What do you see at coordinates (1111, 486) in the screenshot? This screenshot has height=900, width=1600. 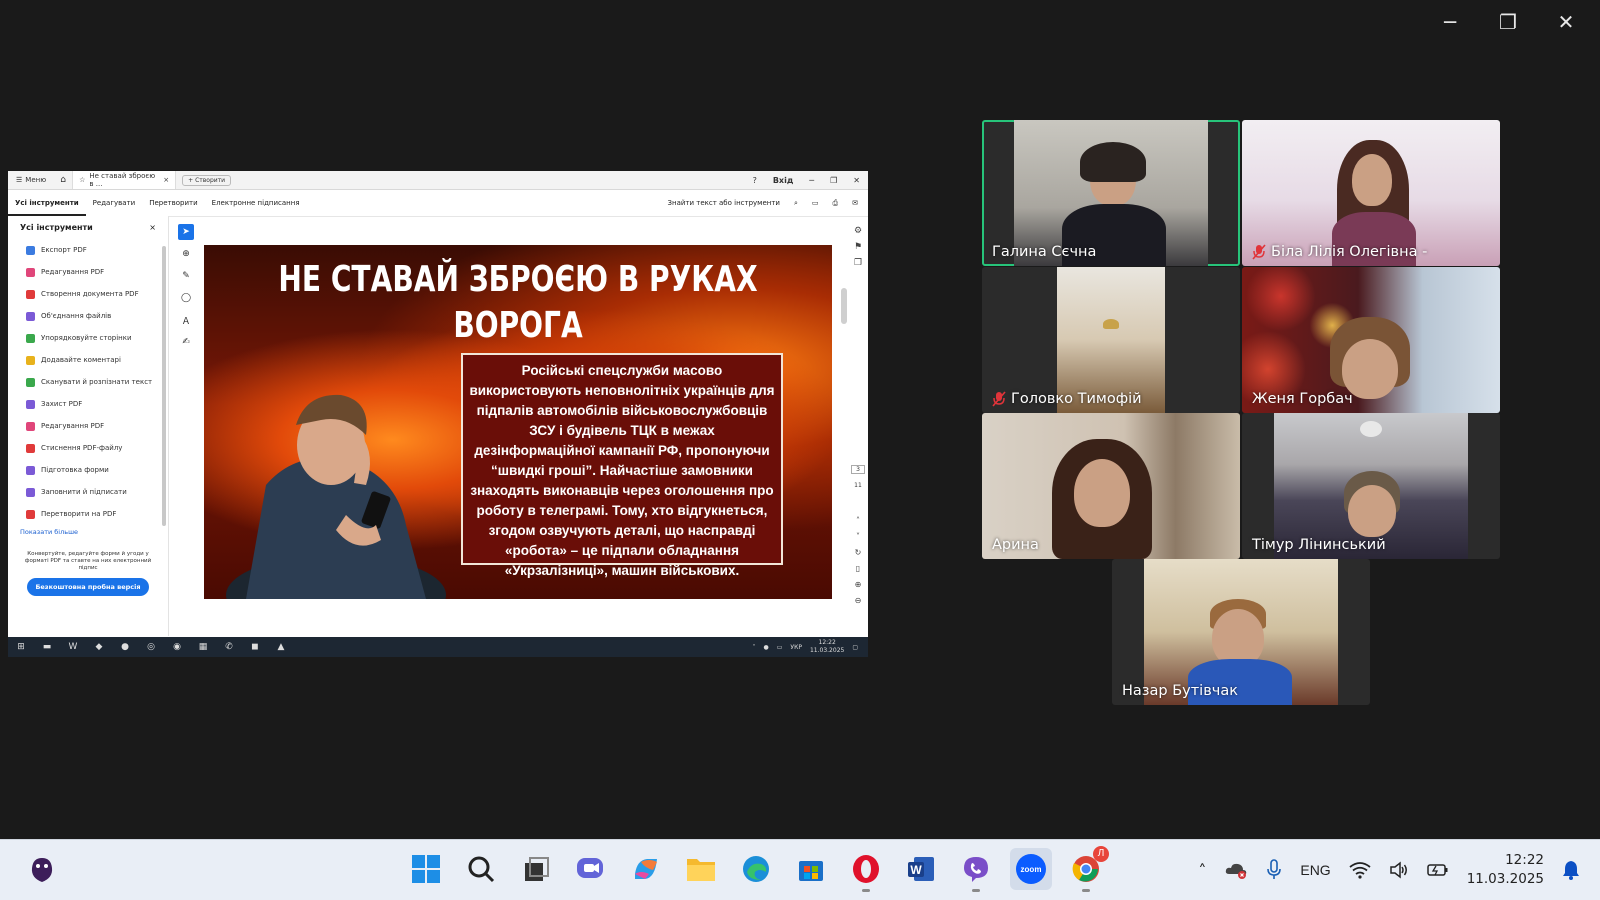 I see `participant-tile: Арина` at bounding box center [1111, 486].